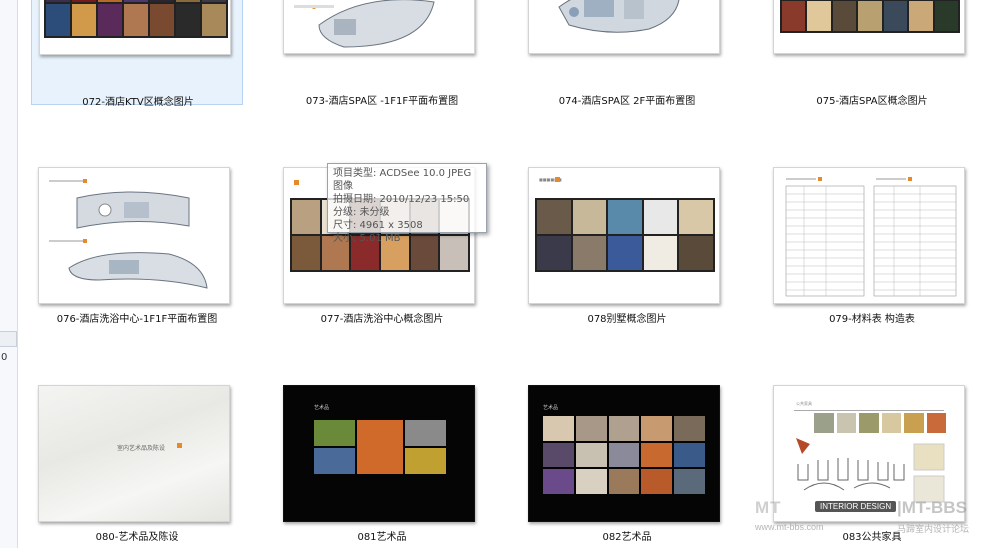  What do you see at coordinates (382, 319) in the screenshot?
I see `file-name: 077-酒店洗浴中心概念图片` at bounding box center [382, 319].